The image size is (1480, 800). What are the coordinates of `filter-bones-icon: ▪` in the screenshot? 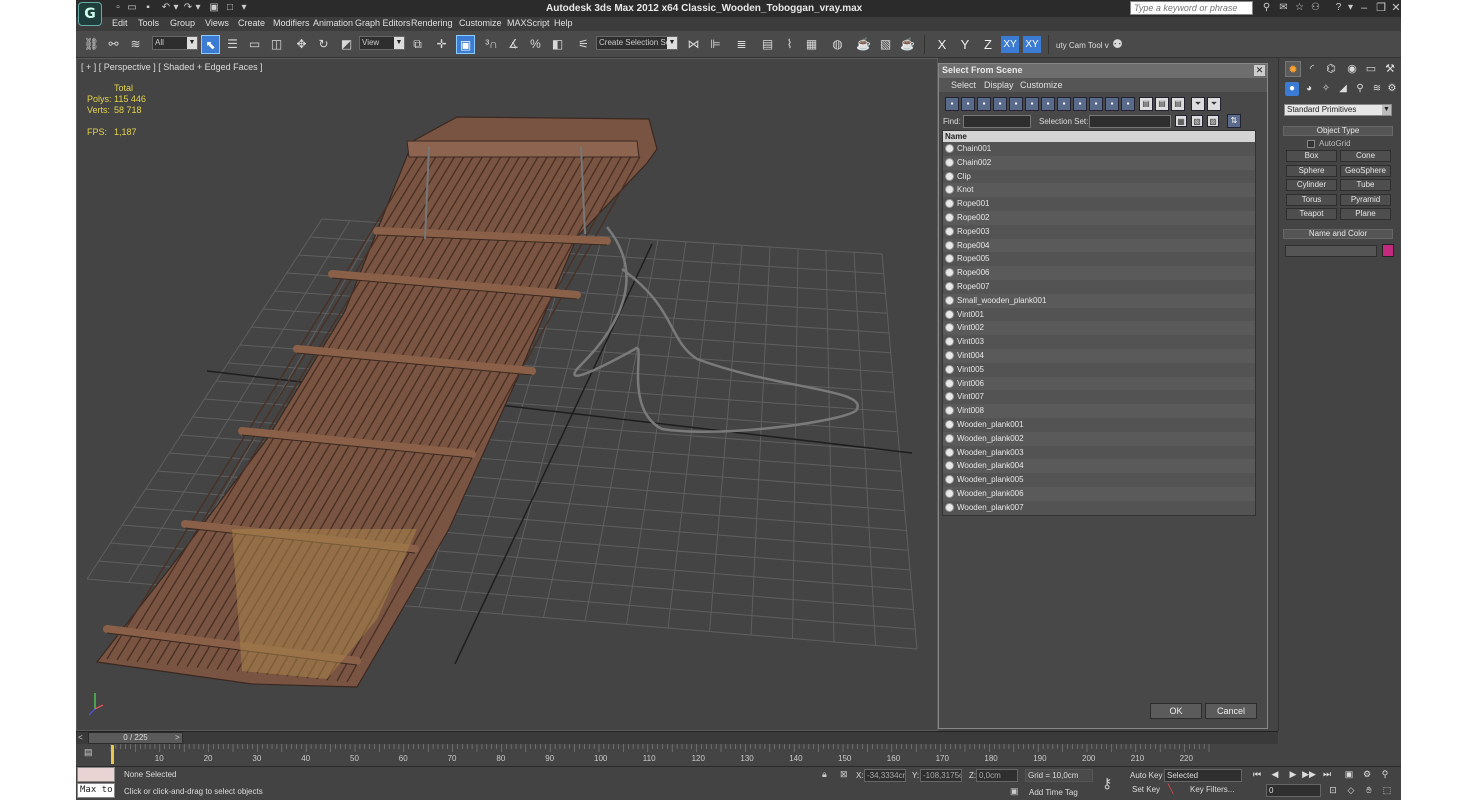 It's located at (1080, 104).